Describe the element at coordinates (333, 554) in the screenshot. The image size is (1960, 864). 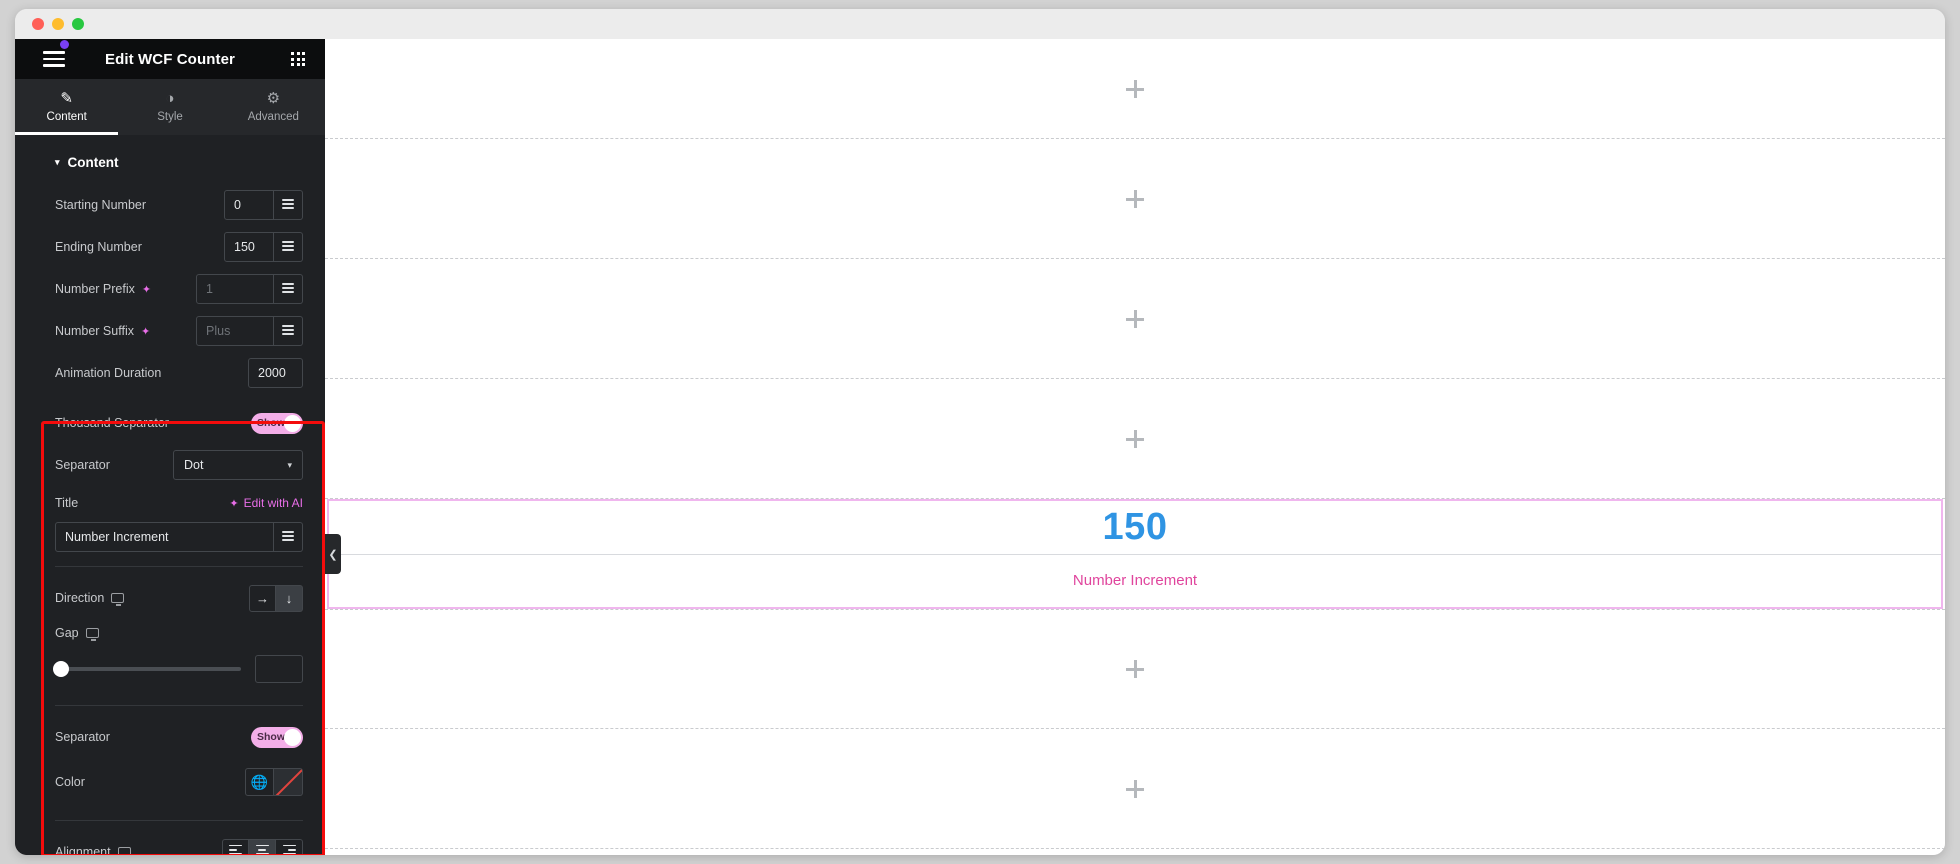
I see `panel-collapse-button: ❮` at that location.